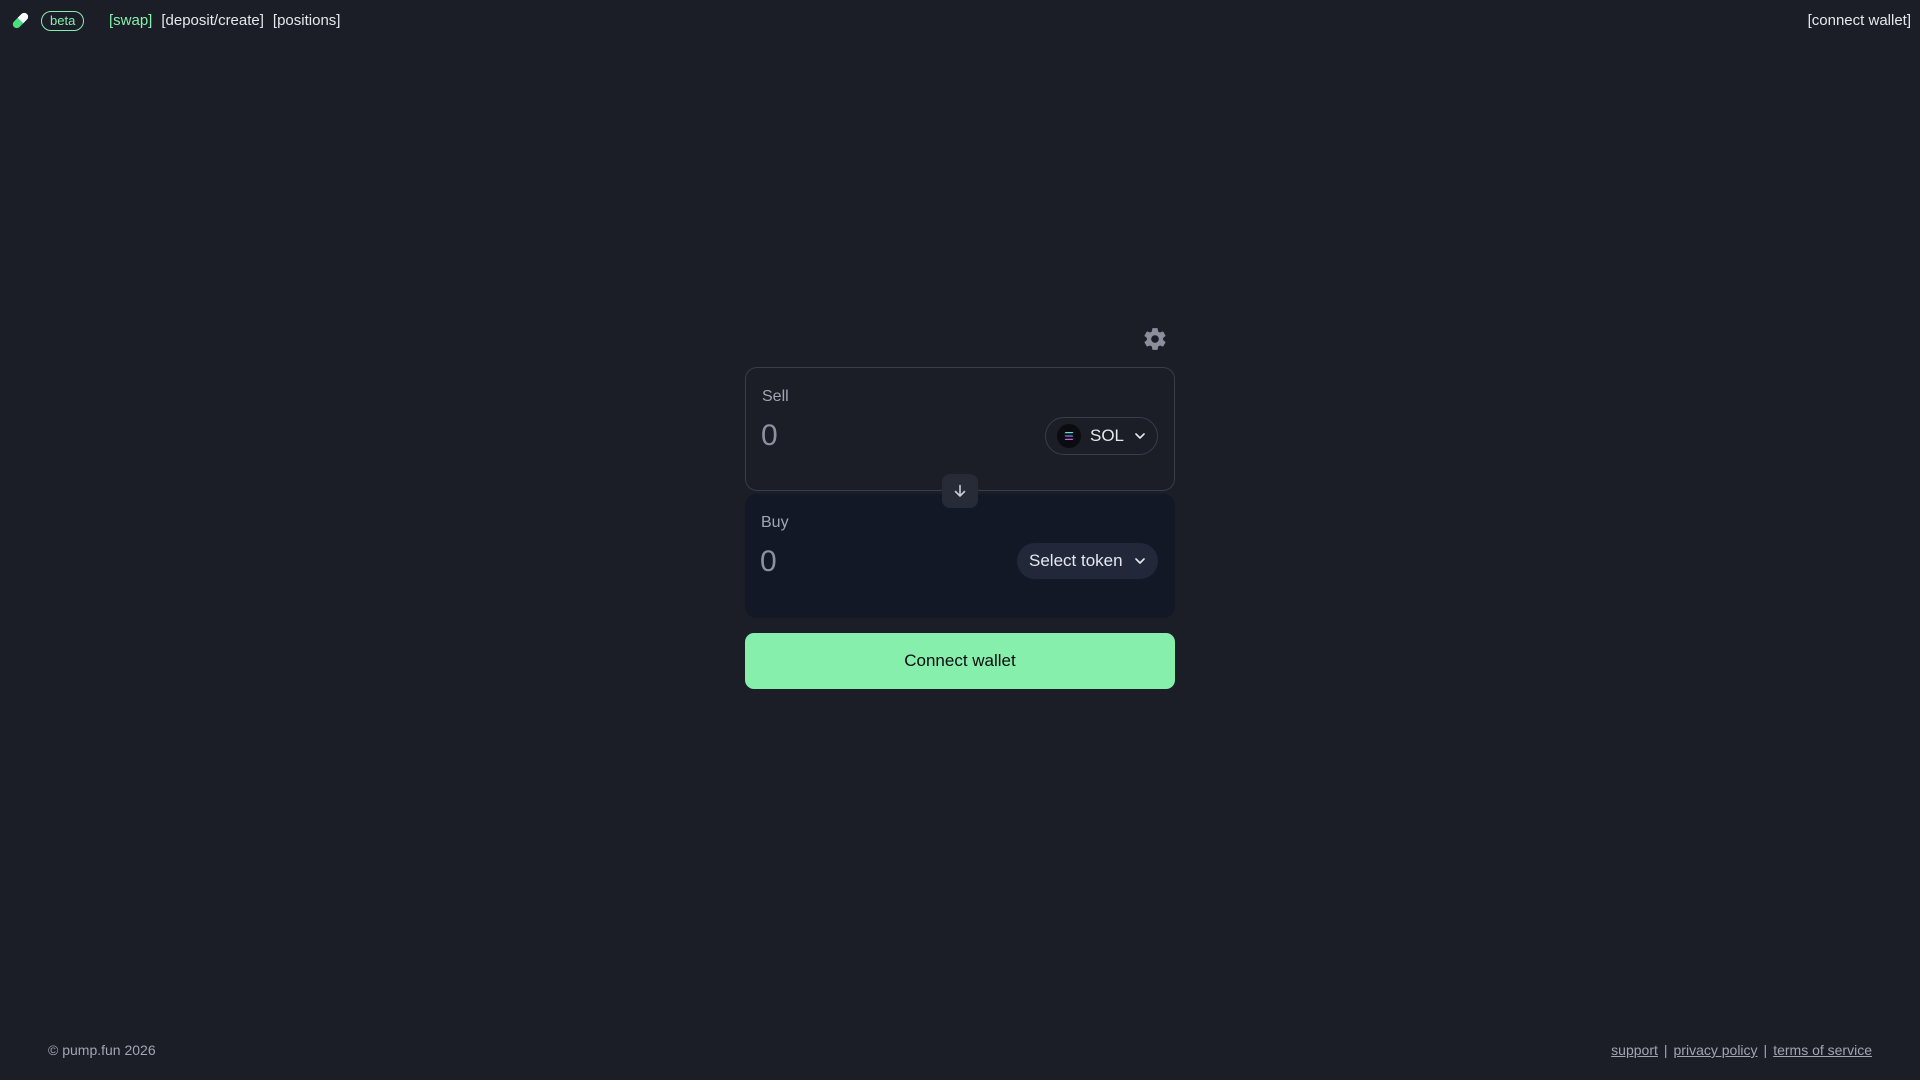 This screenshot has width=1920, height=1080. I want to click on buy-card: Buy Select token, so click(960, 556).